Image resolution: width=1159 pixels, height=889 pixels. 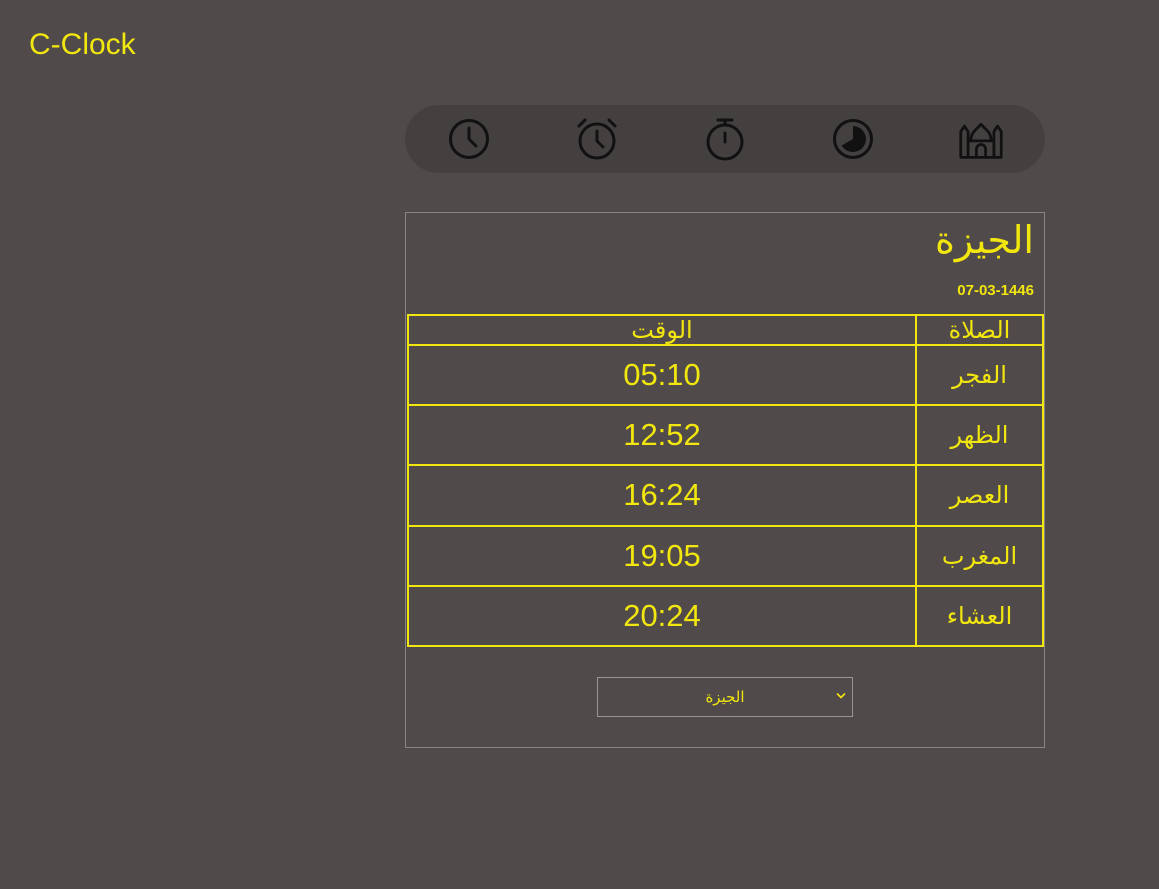 I want to click on table-row: العشاء 20:24, so click(x=725, y=616).